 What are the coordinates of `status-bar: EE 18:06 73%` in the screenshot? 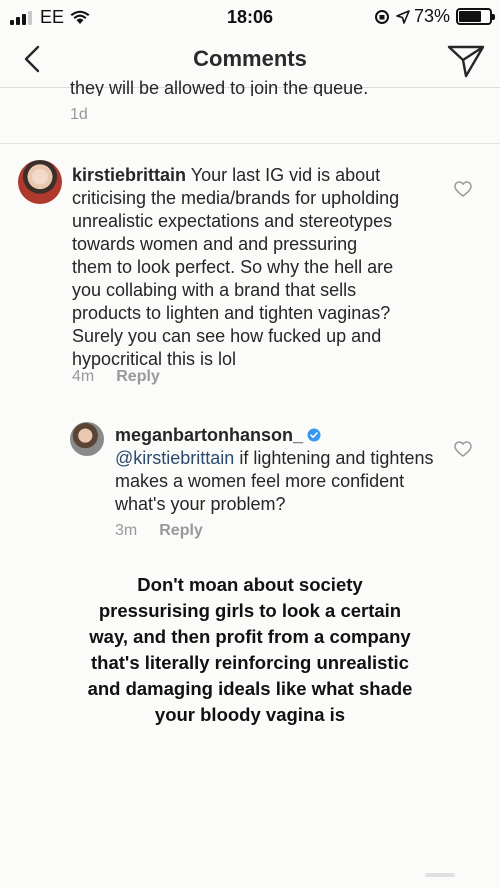 It's located at (250, 18).